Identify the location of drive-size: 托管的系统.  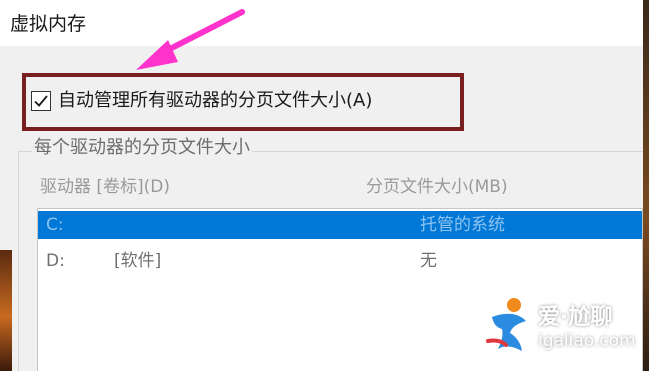
(462, 225).